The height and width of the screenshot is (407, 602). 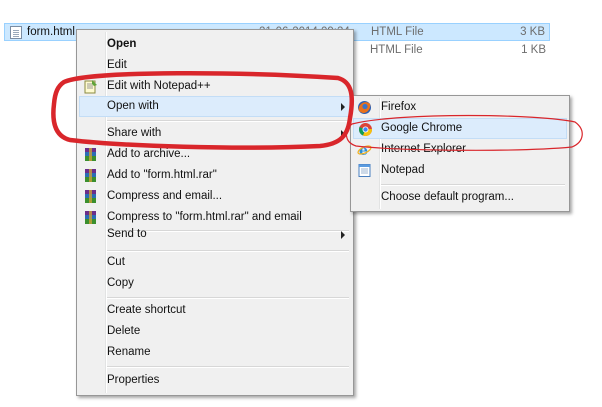 I want to click on submenu-item-internet-explorer: e Internet Explorer, so click(x=460, y=149).